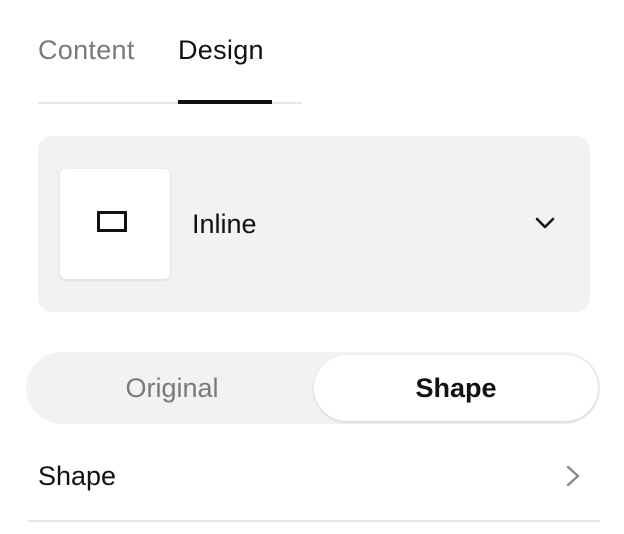  What do you see at coordinates (77, 476) in the screenshot?
I see `shape-row-label: Shape` at bounding box center [77, 476].